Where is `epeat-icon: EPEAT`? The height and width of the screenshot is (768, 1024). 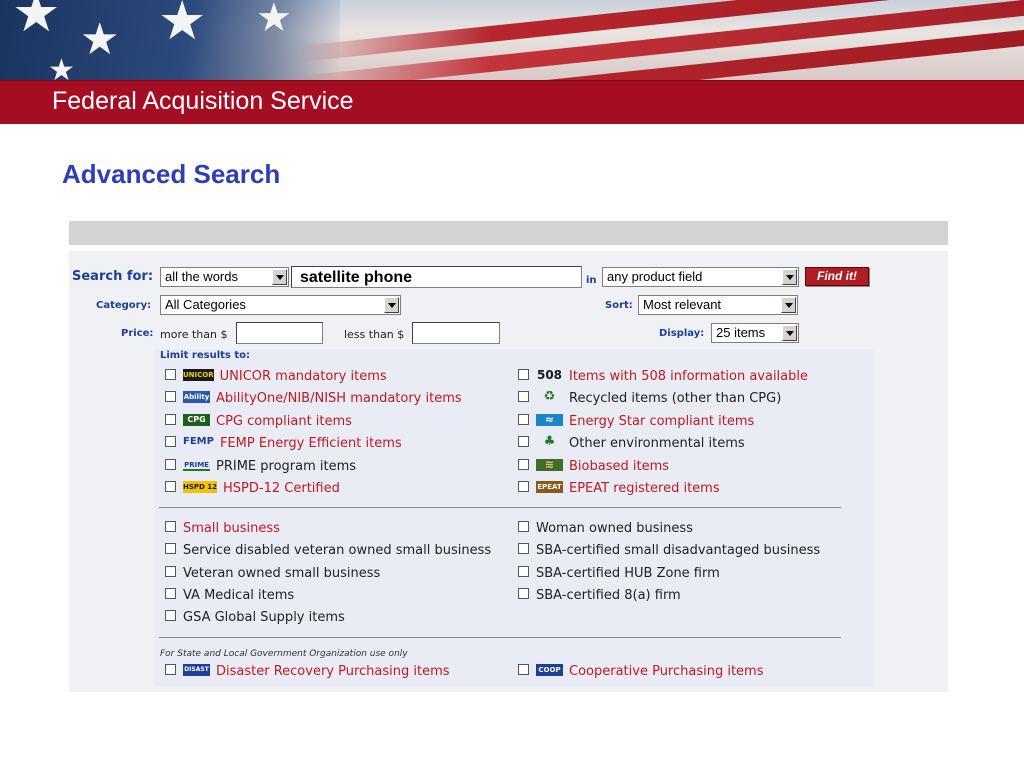 epeat-icon: EPEAT is located at coordinates (549, 486).